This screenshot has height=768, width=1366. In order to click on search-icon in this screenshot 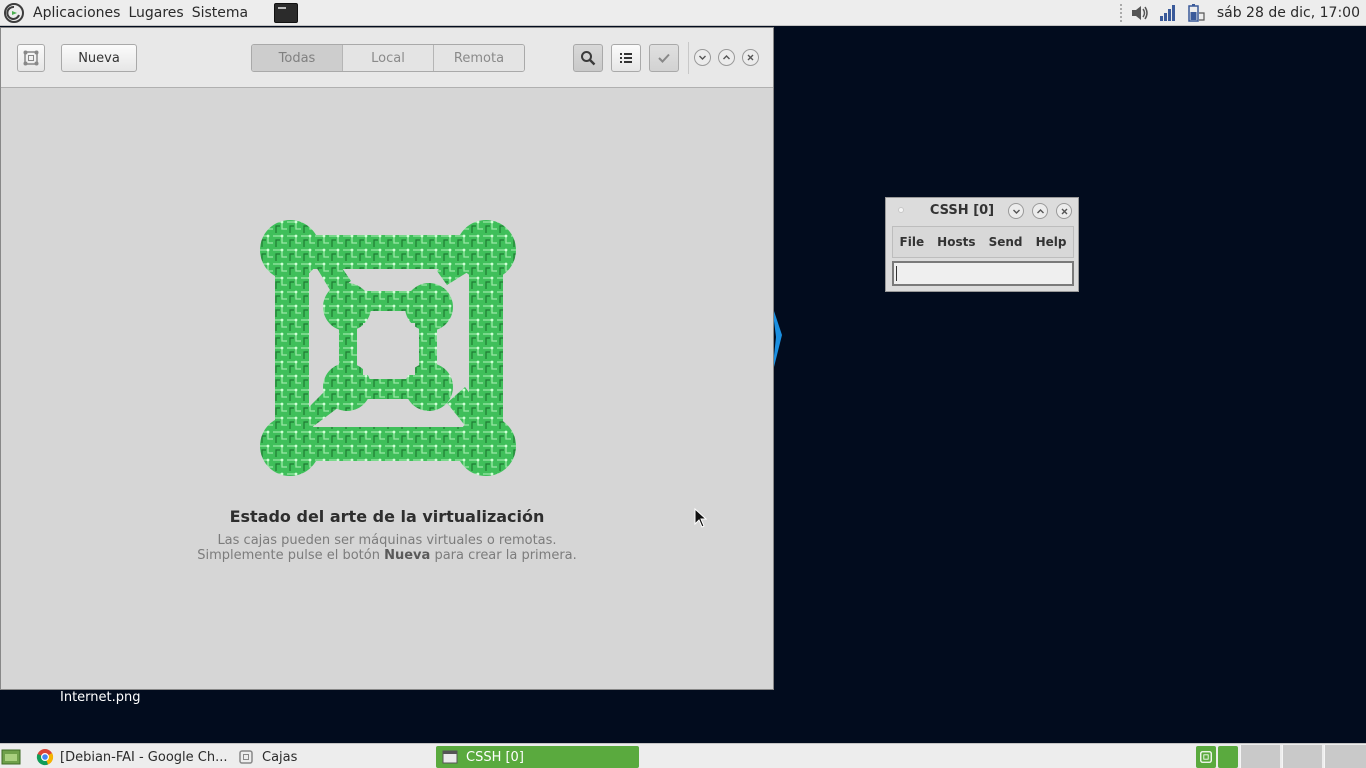, I will do `click(588, 58)`.